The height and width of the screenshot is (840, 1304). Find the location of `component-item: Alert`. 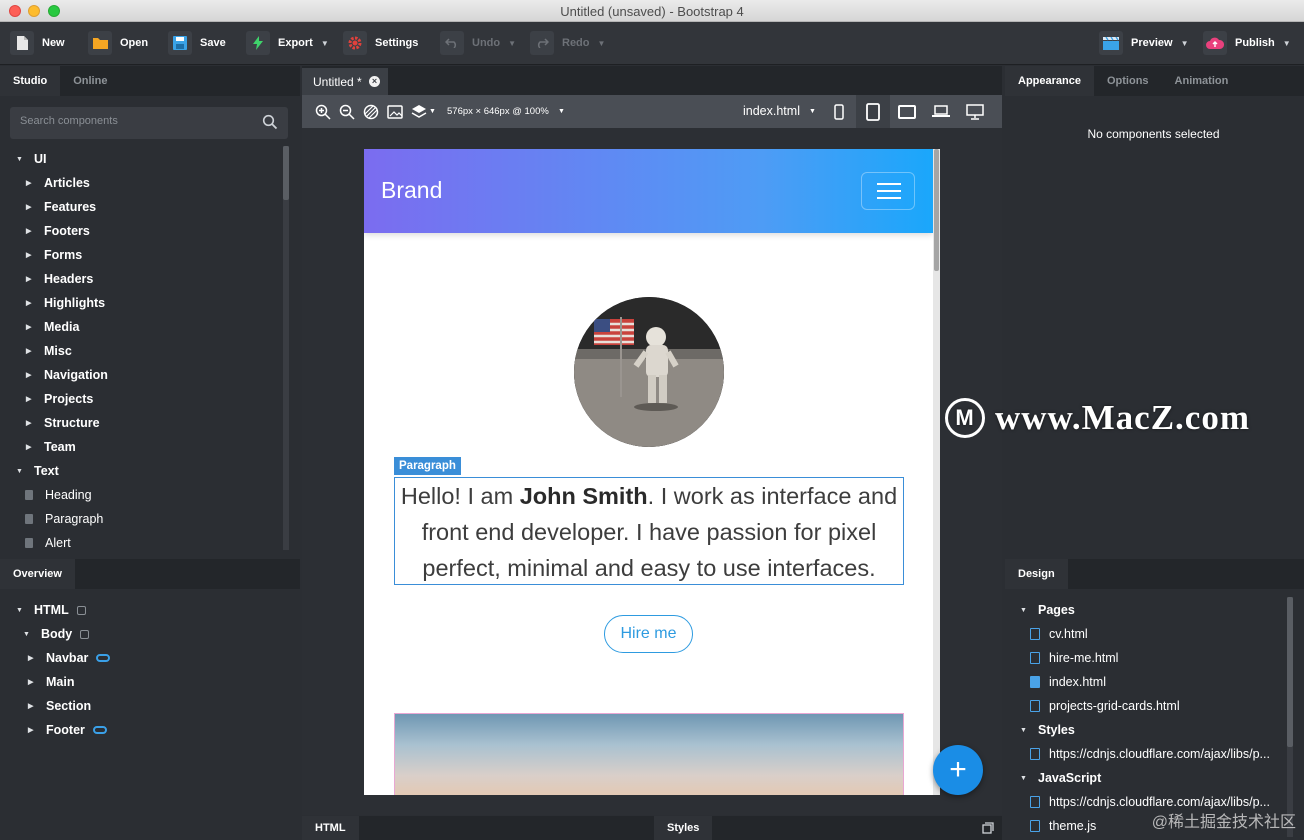

component-item: Alert is located at coordinates (48, 543).